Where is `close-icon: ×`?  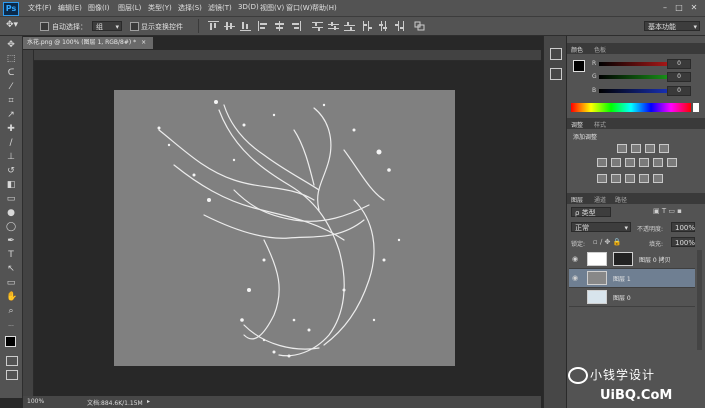
close-icon: × is located at coordinates (143, 42).